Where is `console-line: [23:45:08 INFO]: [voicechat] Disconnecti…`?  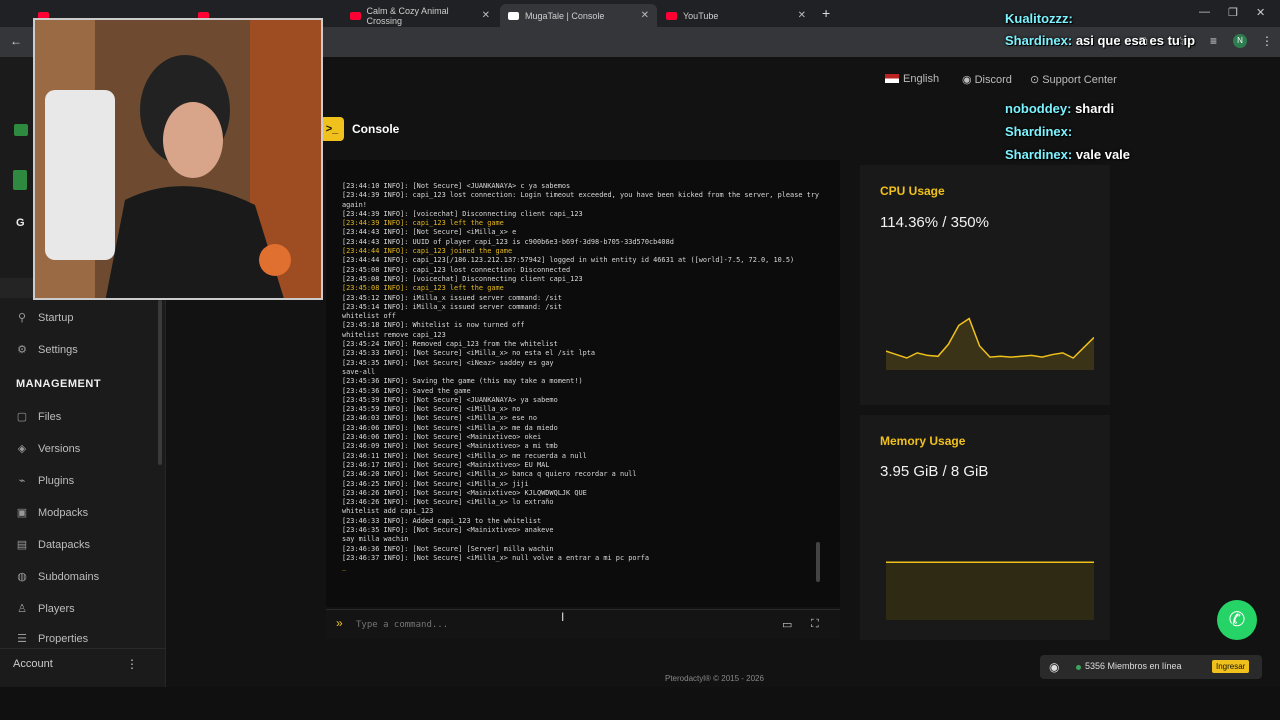
console-line: [23:45:08 INFO]: [voicechat] Disconnecti… is located at coordinates (462, 278).